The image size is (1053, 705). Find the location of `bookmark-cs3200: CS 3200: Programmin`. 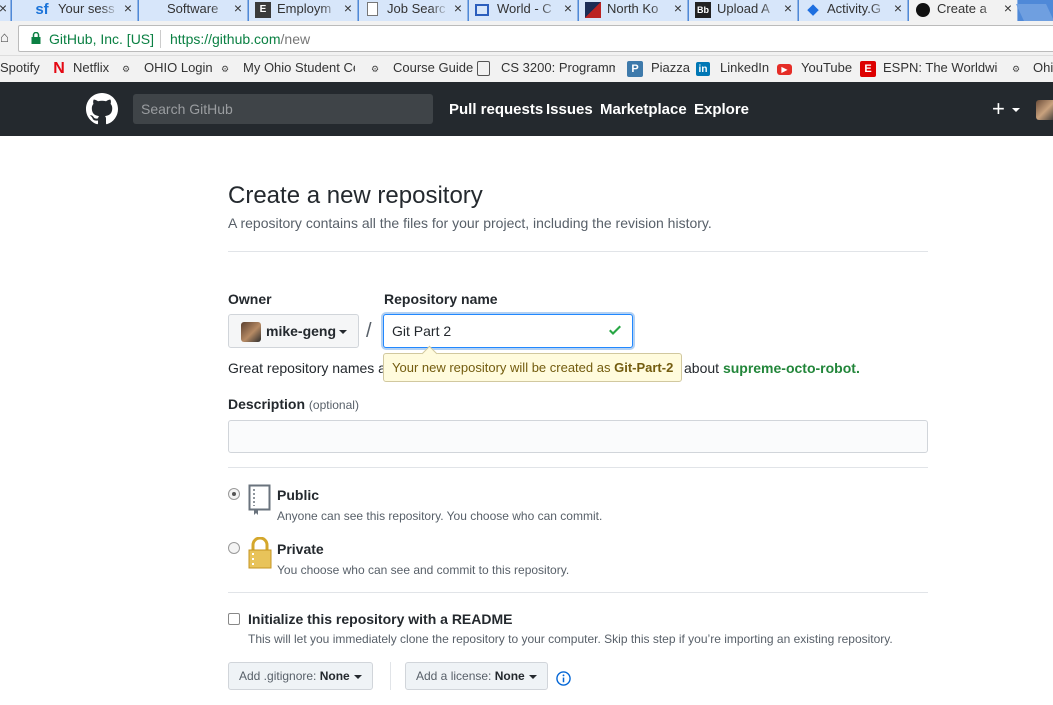

bookmark-cs3200: CS 3200: Programmin is located at coordinates (547, 69).